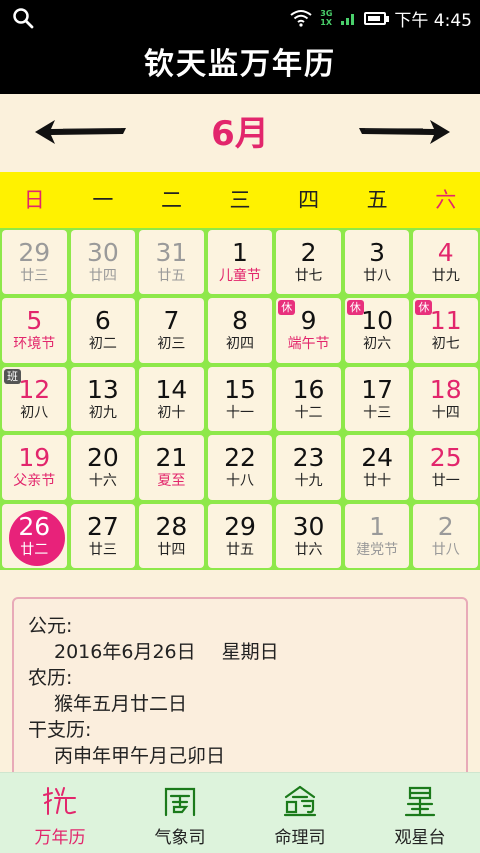  I want to click on lunar-day-label: 儿童节, so click(239, 276).